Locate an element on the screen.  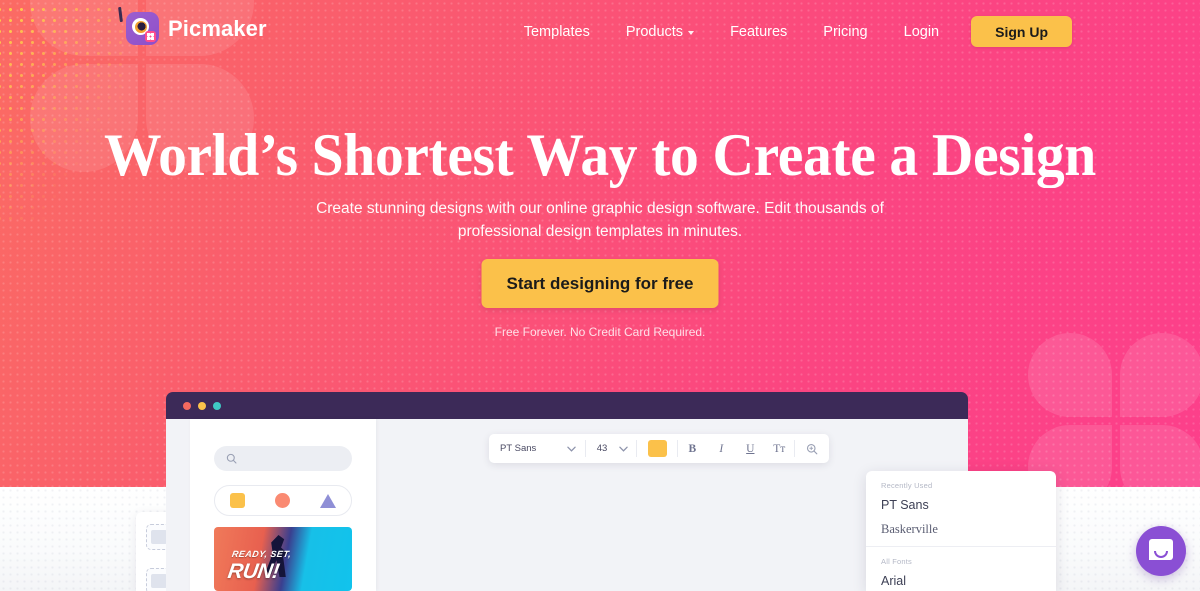
brand-logo: Picmaker is located at coordinates (192, 25).